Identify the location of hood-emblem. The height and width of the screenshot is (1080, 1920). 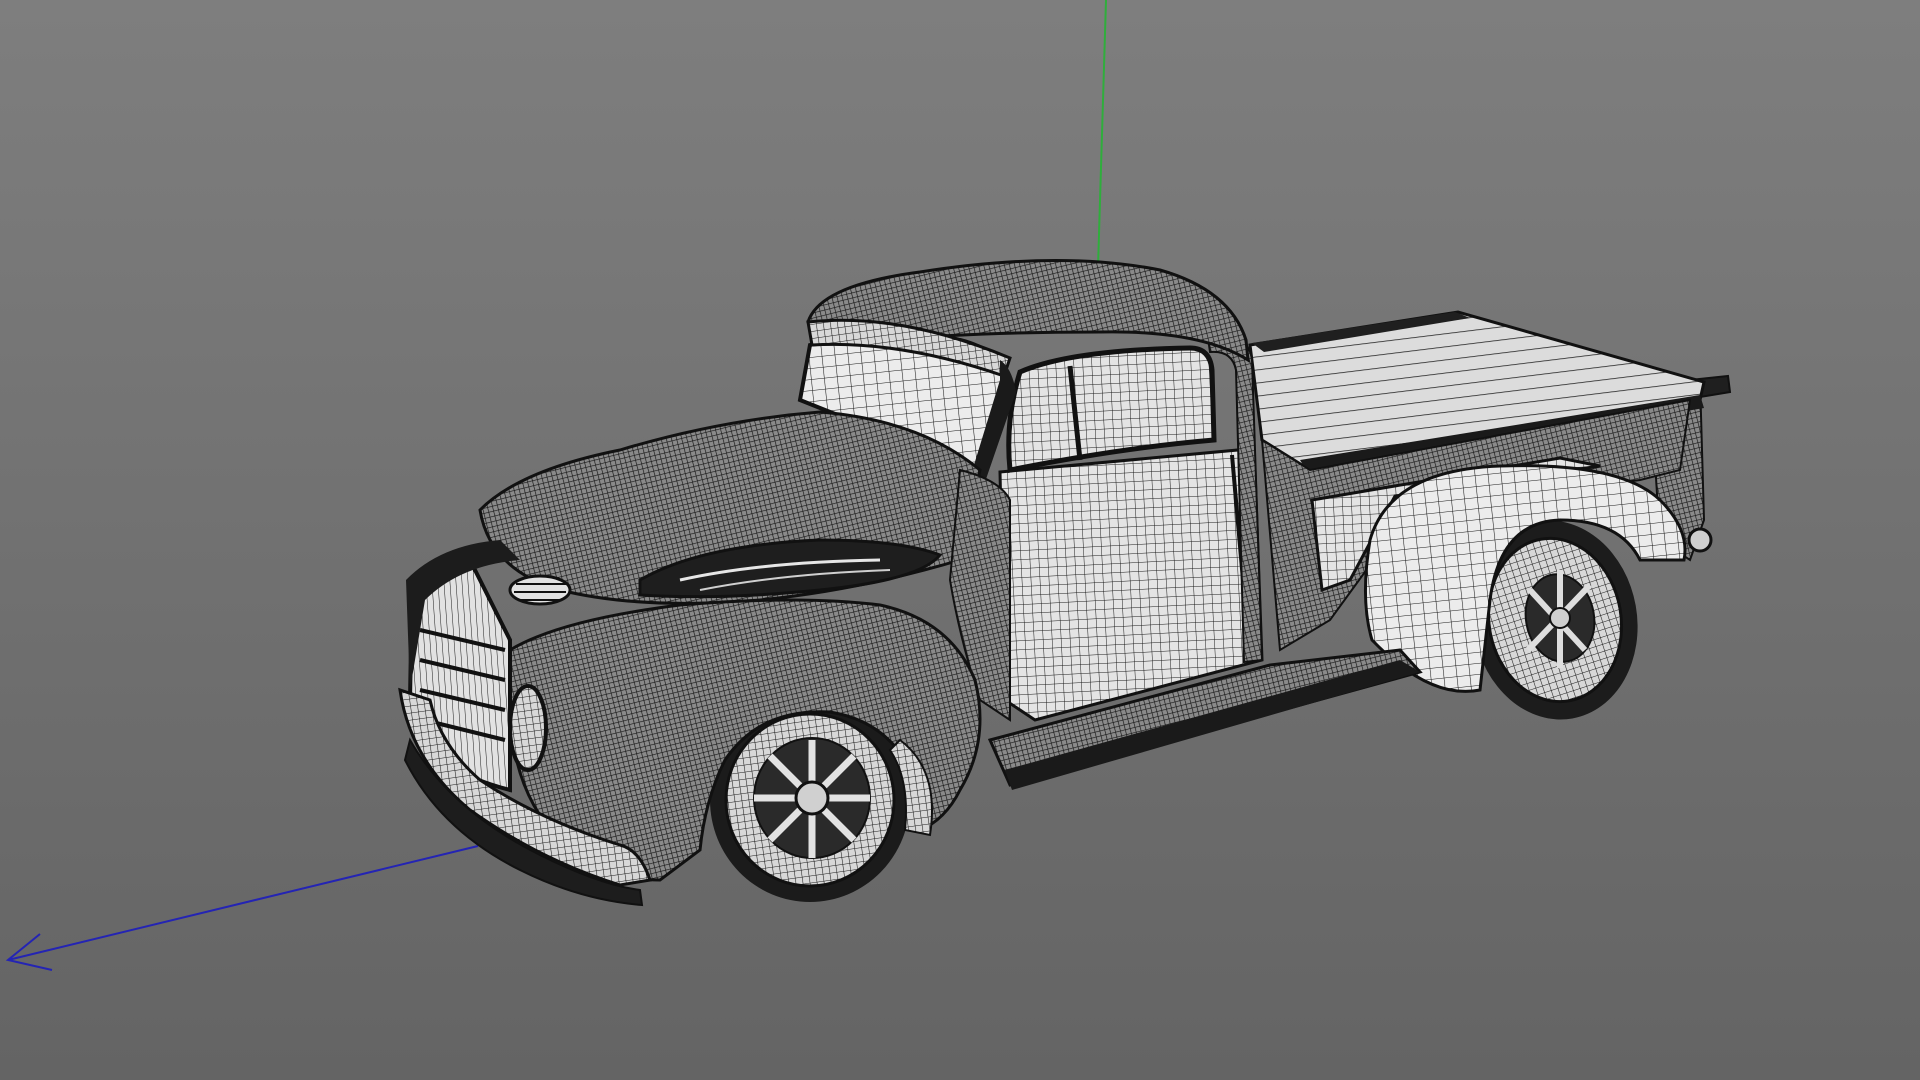
(540, 590).